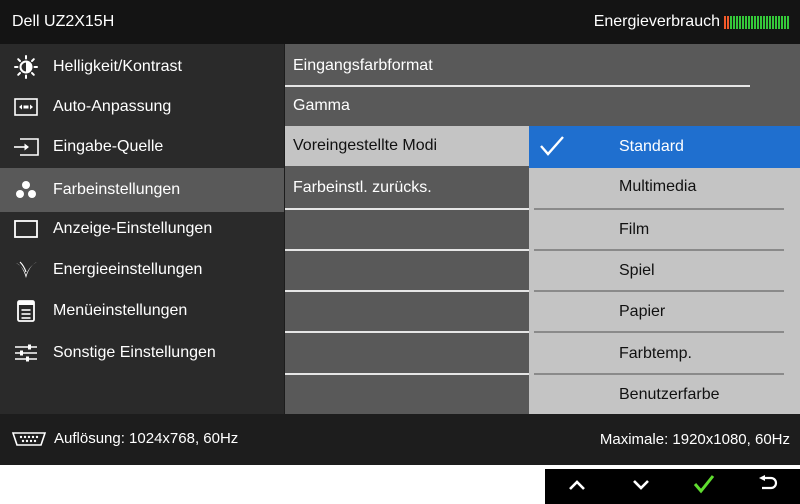 Image resolution: width=800 pixels, height=504 pixels. What do you see at coordinates (694, 439) in the screenshot?
I see `max-resolution-text: Maximale: 1920x1080, 60Hz` at bounding box center [694, 439].